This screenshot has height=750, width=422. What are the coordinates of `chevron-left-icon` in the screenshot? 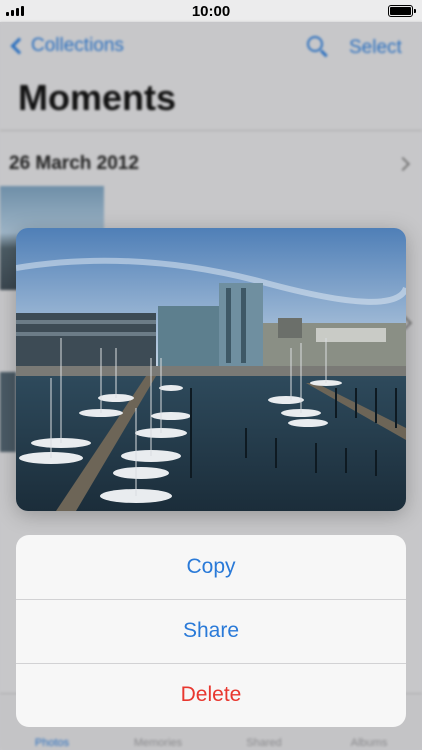 It's located at (19, 46).